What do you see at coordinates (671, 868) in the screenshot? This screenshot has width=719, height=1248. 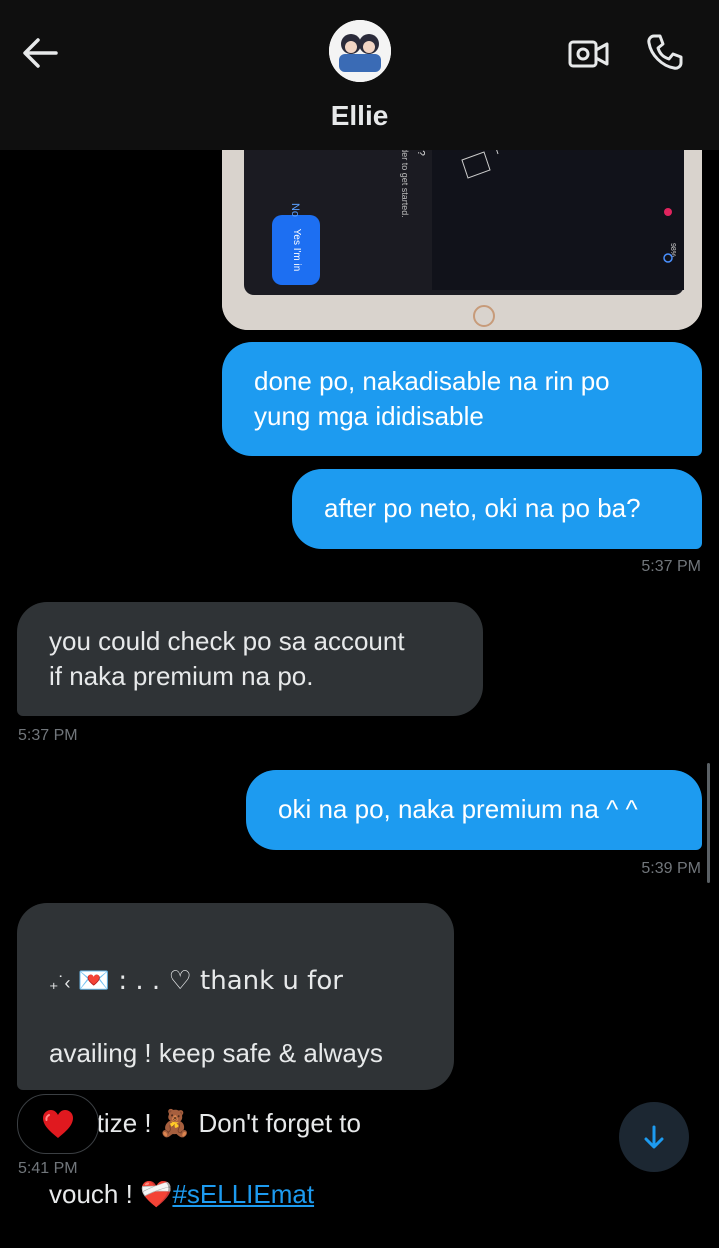 I see `message-timestamp: 5:39 PM` at bounding box center [671, 868].